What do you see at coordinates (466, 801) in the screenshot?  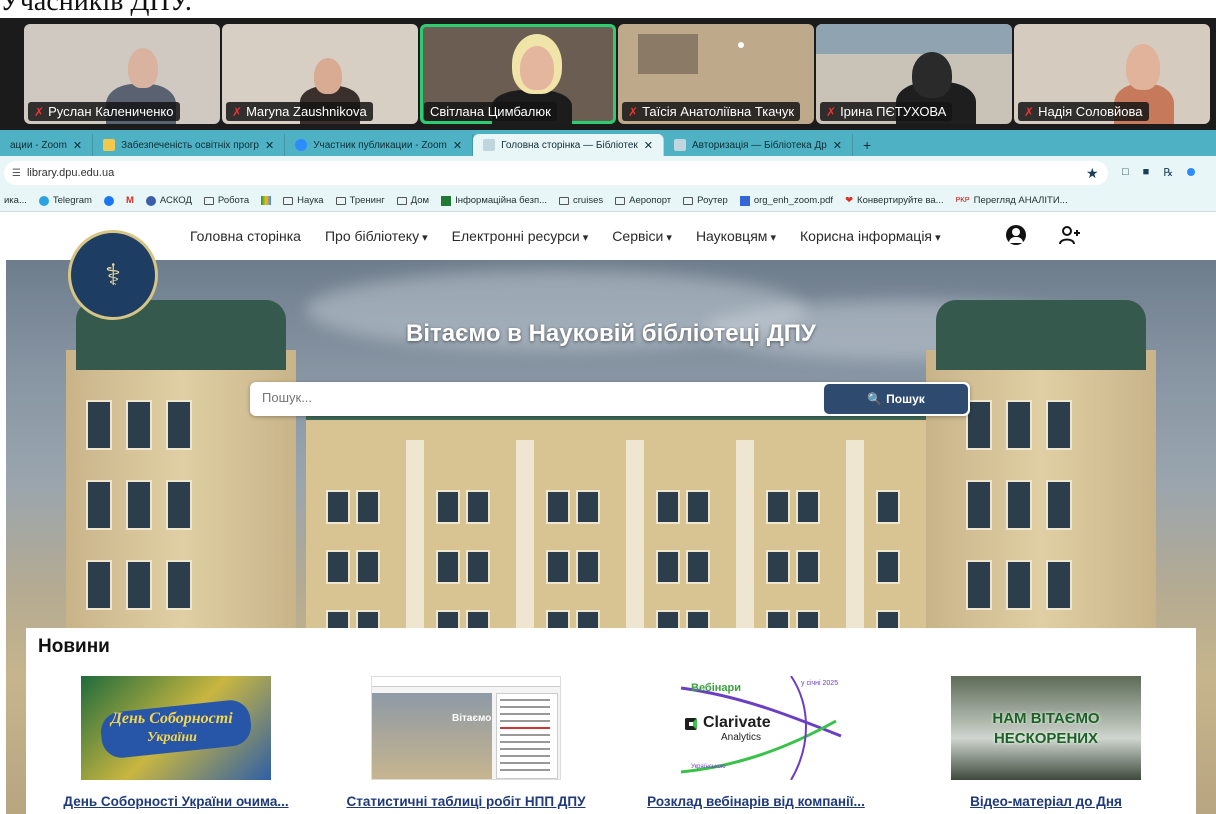 I see `news-title-link: Статистичні таблиці робіт НПП ДПУ` at bounding box center [466, 801].